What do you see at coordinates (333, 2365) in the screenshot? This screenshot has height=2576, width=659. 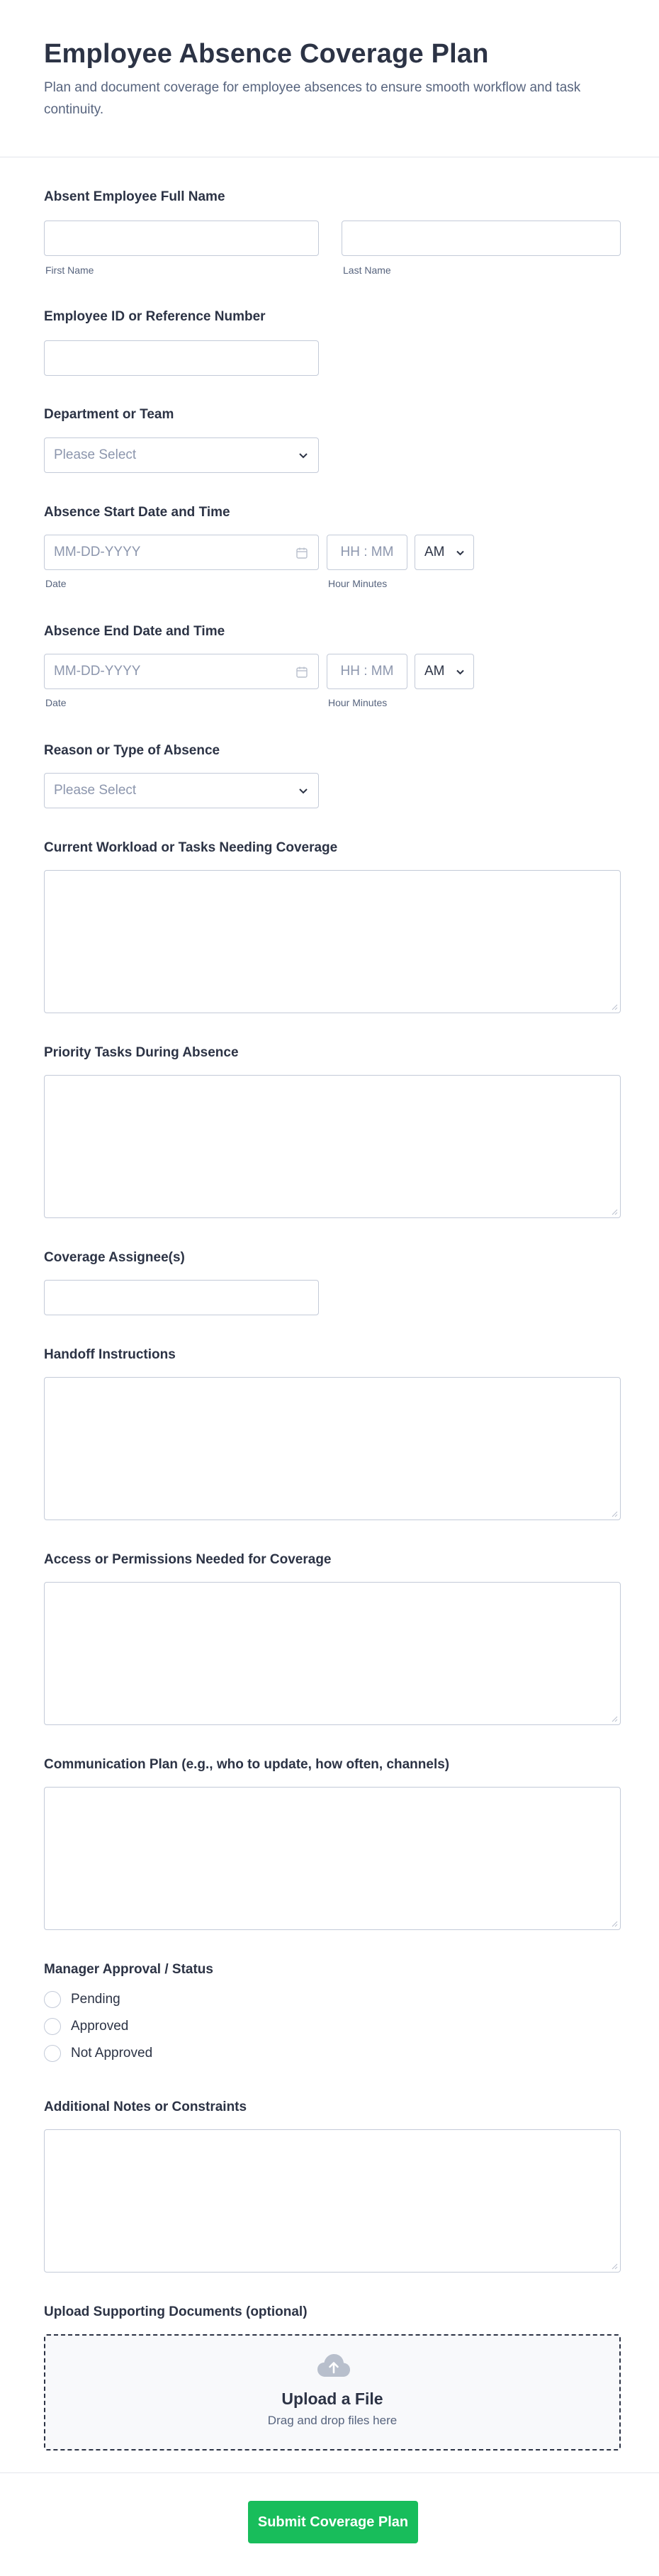 I see `cloud-upload-icon` at bounding box center [333, 2365].